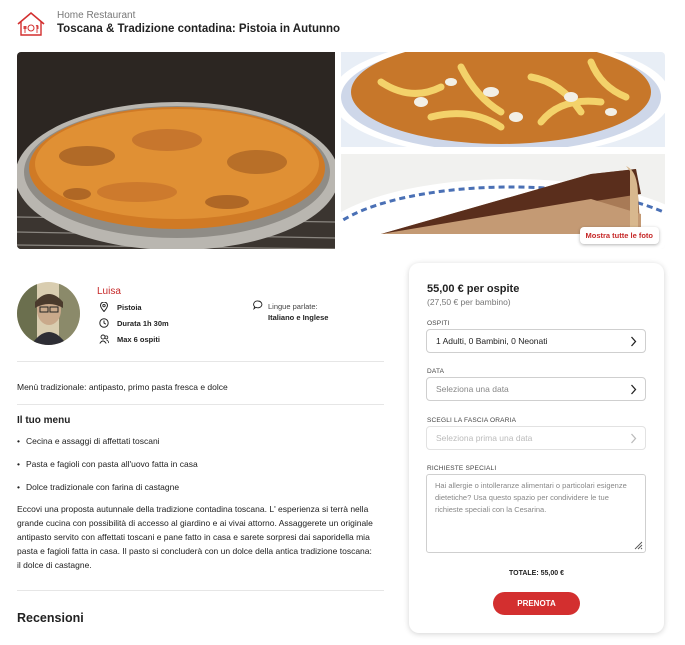  What do you see at coordinates (472, 389) in the screenshot?
I see `date-placeholder: Seleziona una data` at bounding box center [472, 389].